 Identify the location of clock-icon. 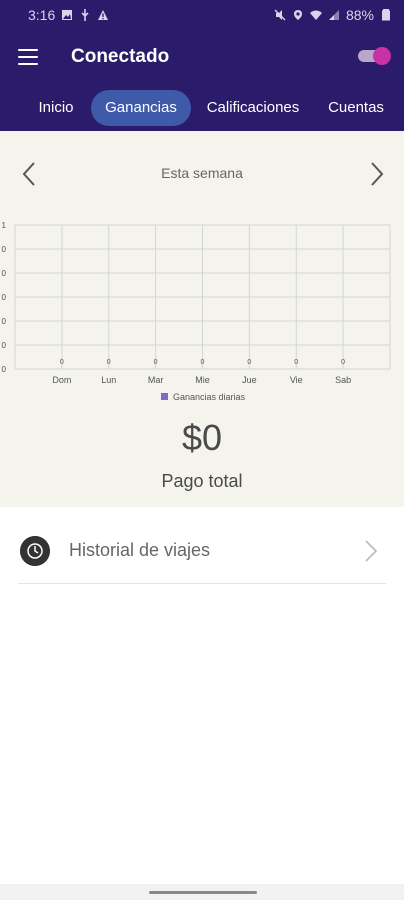
(35, 551).